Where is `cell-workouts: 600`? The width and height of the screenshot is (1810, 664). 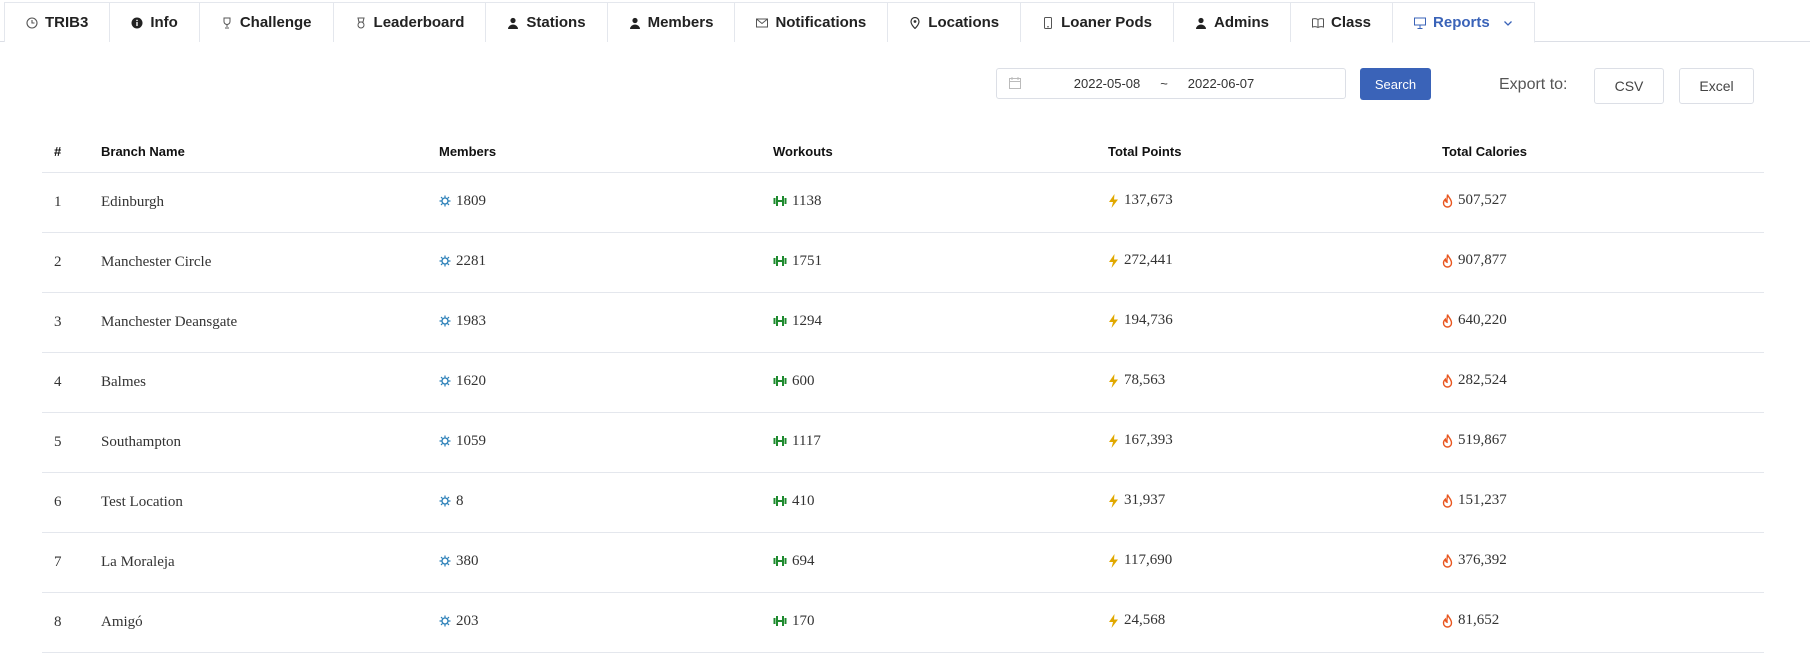 cell-workouts: 600 is located at coordinates (928, 382).